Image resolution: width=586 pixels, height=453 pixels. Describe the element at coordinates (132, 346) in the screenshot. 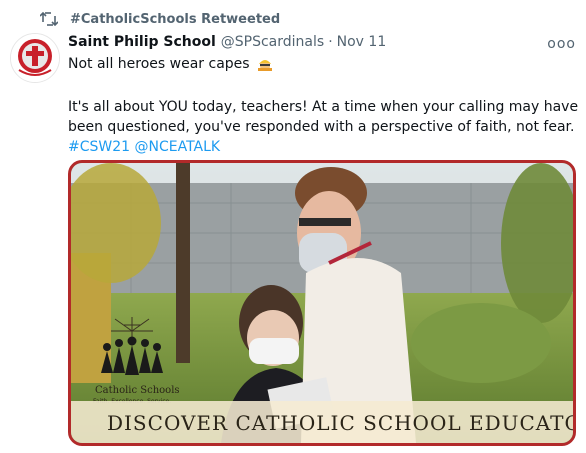

I see `catholic-schools-logo` at that location.